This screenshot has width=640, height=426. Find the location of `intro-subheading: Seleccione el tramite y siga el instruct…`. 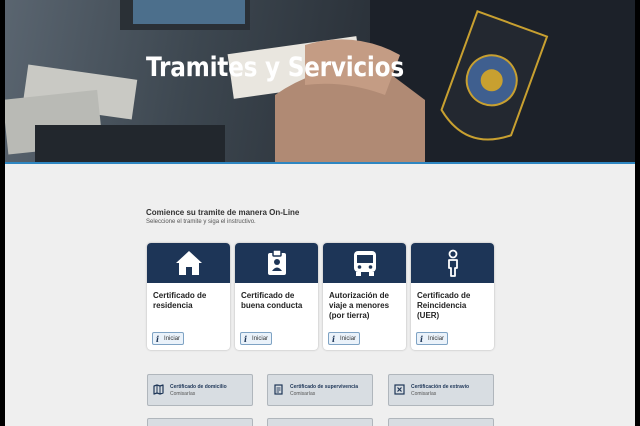

intro-subheading: Seleccione el tramite y siga el instruct… is located at coordinates (201, 222).